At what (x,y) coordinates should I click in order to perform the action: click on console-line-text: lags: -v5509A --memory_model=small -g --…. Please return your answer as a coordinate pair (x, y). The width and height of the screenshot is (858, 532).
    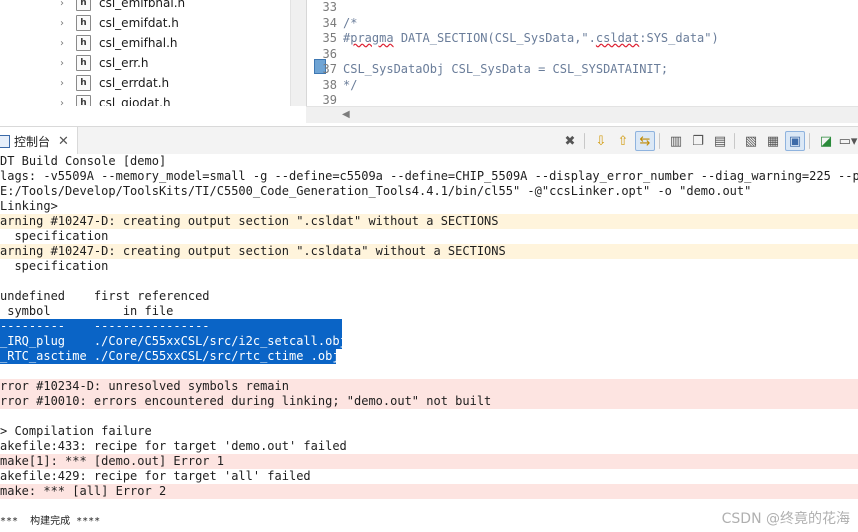
    Looking at the image, I should click on (429, 176).